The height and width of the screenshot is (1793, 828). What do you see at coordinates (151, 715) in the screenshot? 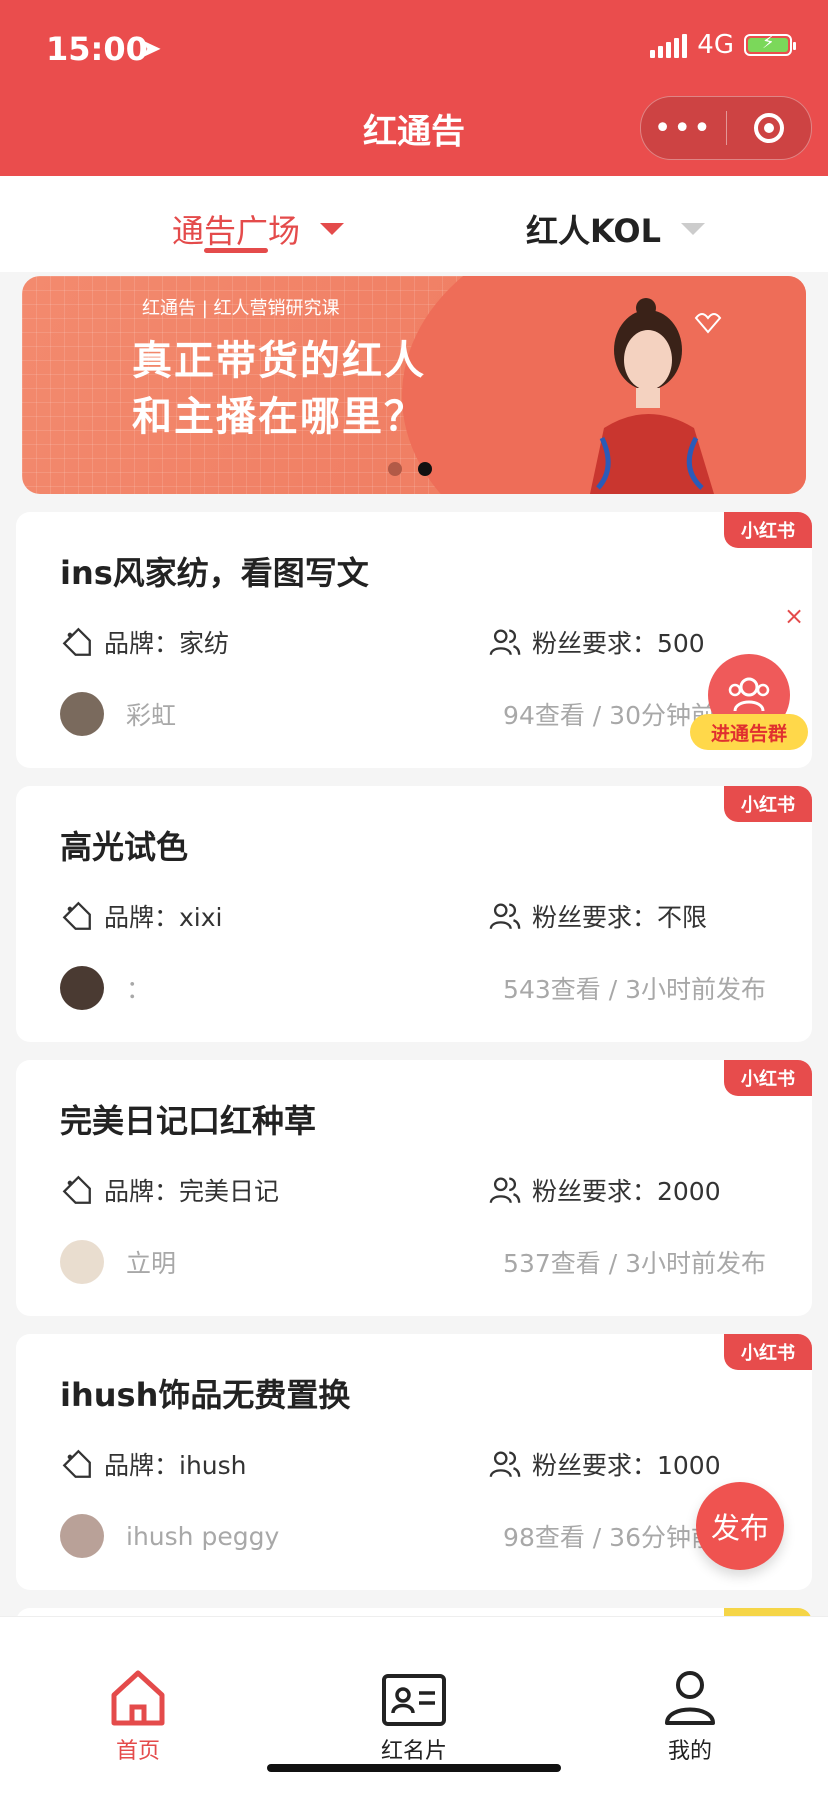
I see `author-name: 彩虹` at bounding box center [151, 715].